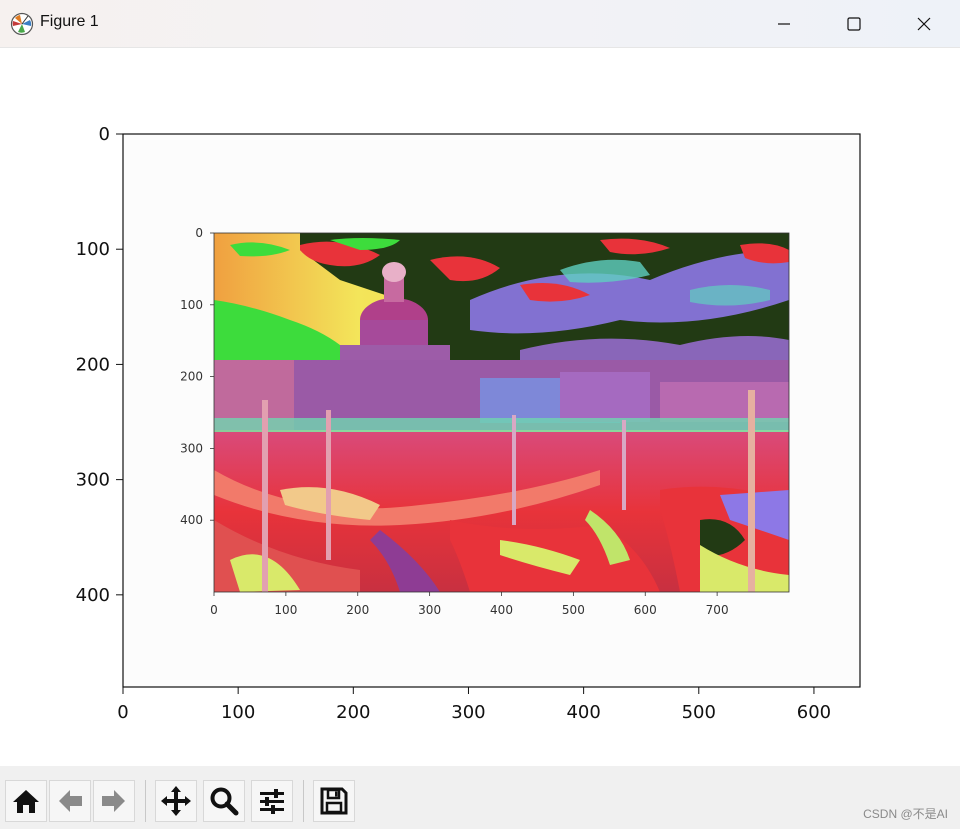 This screenshot has width=960, height=829. I want to click on close-icon, so click(924, 23).